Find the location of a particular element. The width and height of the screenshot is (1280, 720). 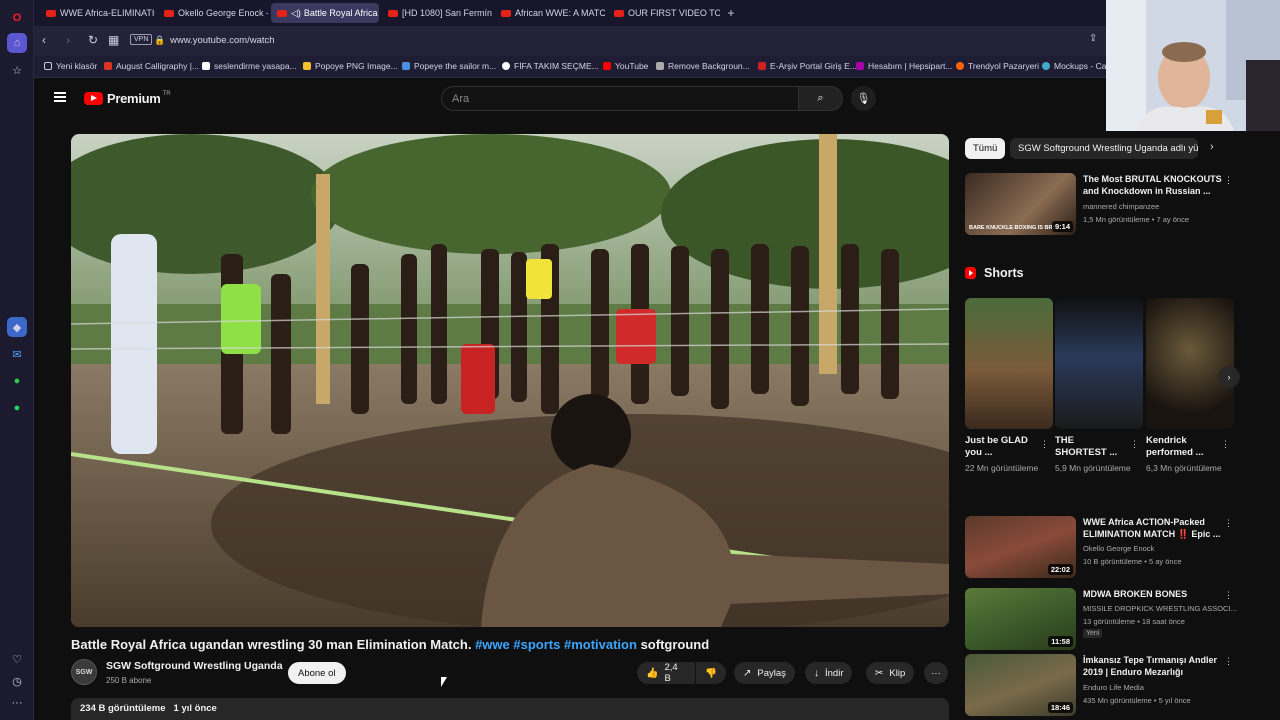

whatsapp-icon: ● is located at coordinates (17, 381).